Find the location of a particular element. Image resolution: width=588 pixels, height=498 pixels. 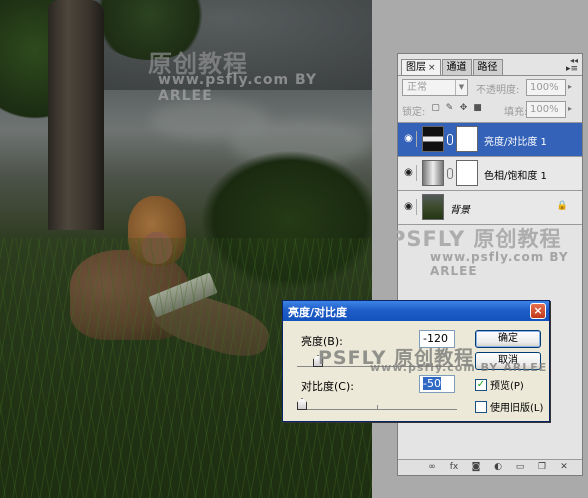

preview-label: 预览(P) is located at coordinates (507, 386).